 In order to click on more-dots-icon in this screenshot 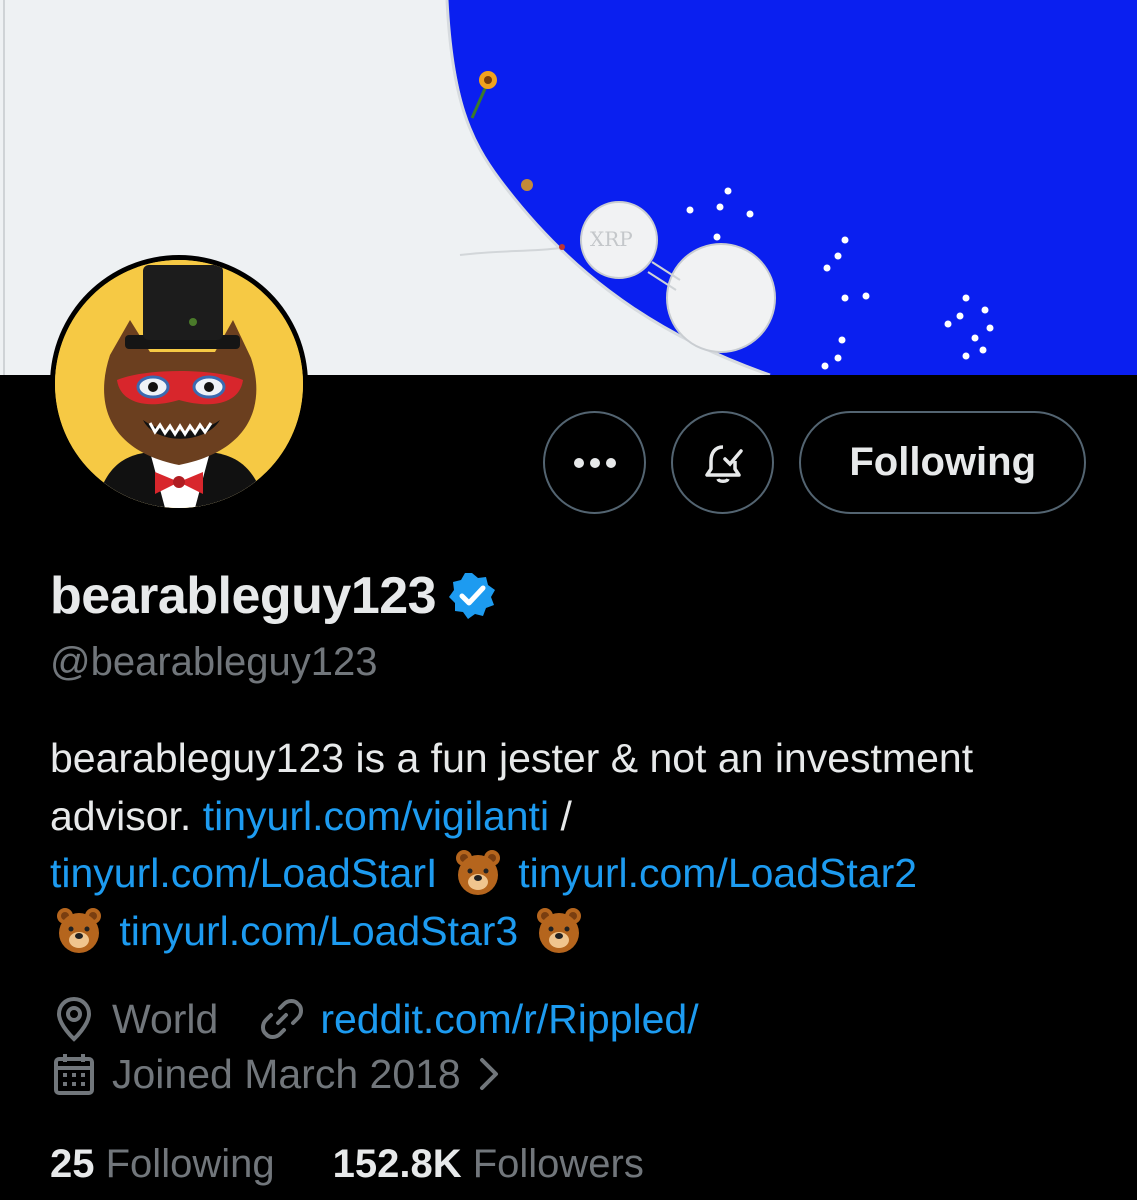, I will do `click(594, 462)`.